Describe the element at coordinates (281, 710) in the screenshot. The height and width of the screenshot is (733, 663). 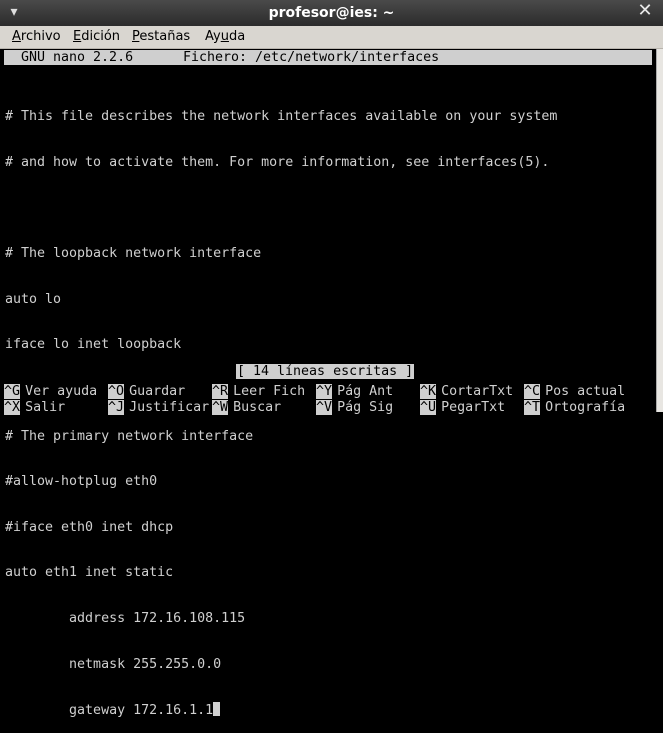
I see `file-line-with-cursor: gateway 172.16.1.1` at that location.